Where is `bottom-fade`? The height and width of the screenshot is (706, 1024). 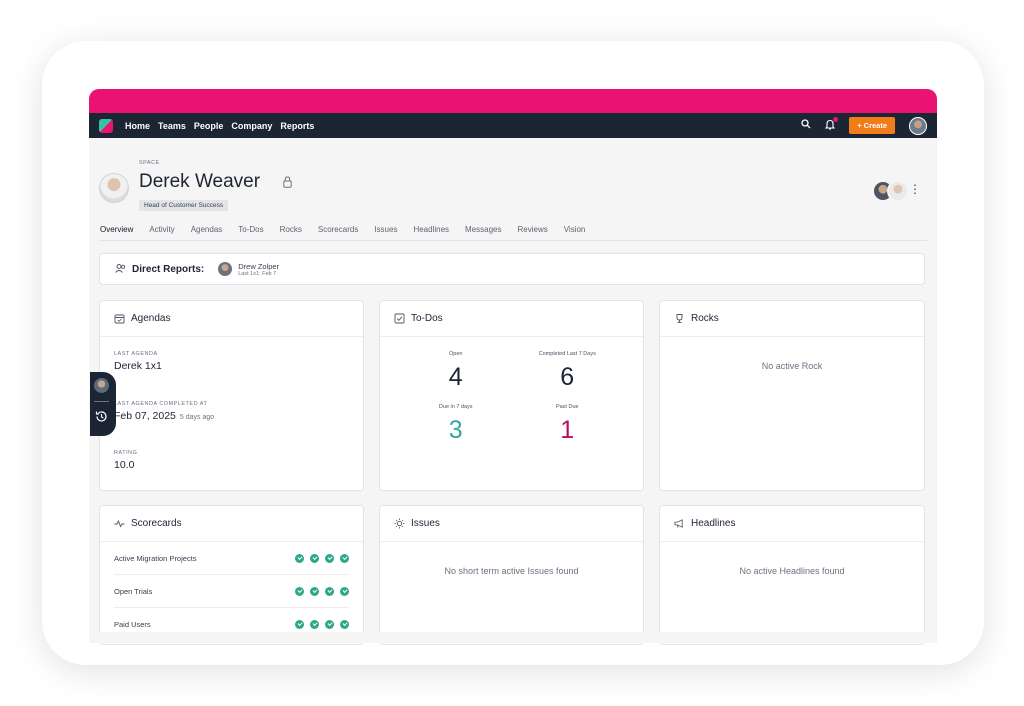 bottom-fade is located at coordinates (513, 637).